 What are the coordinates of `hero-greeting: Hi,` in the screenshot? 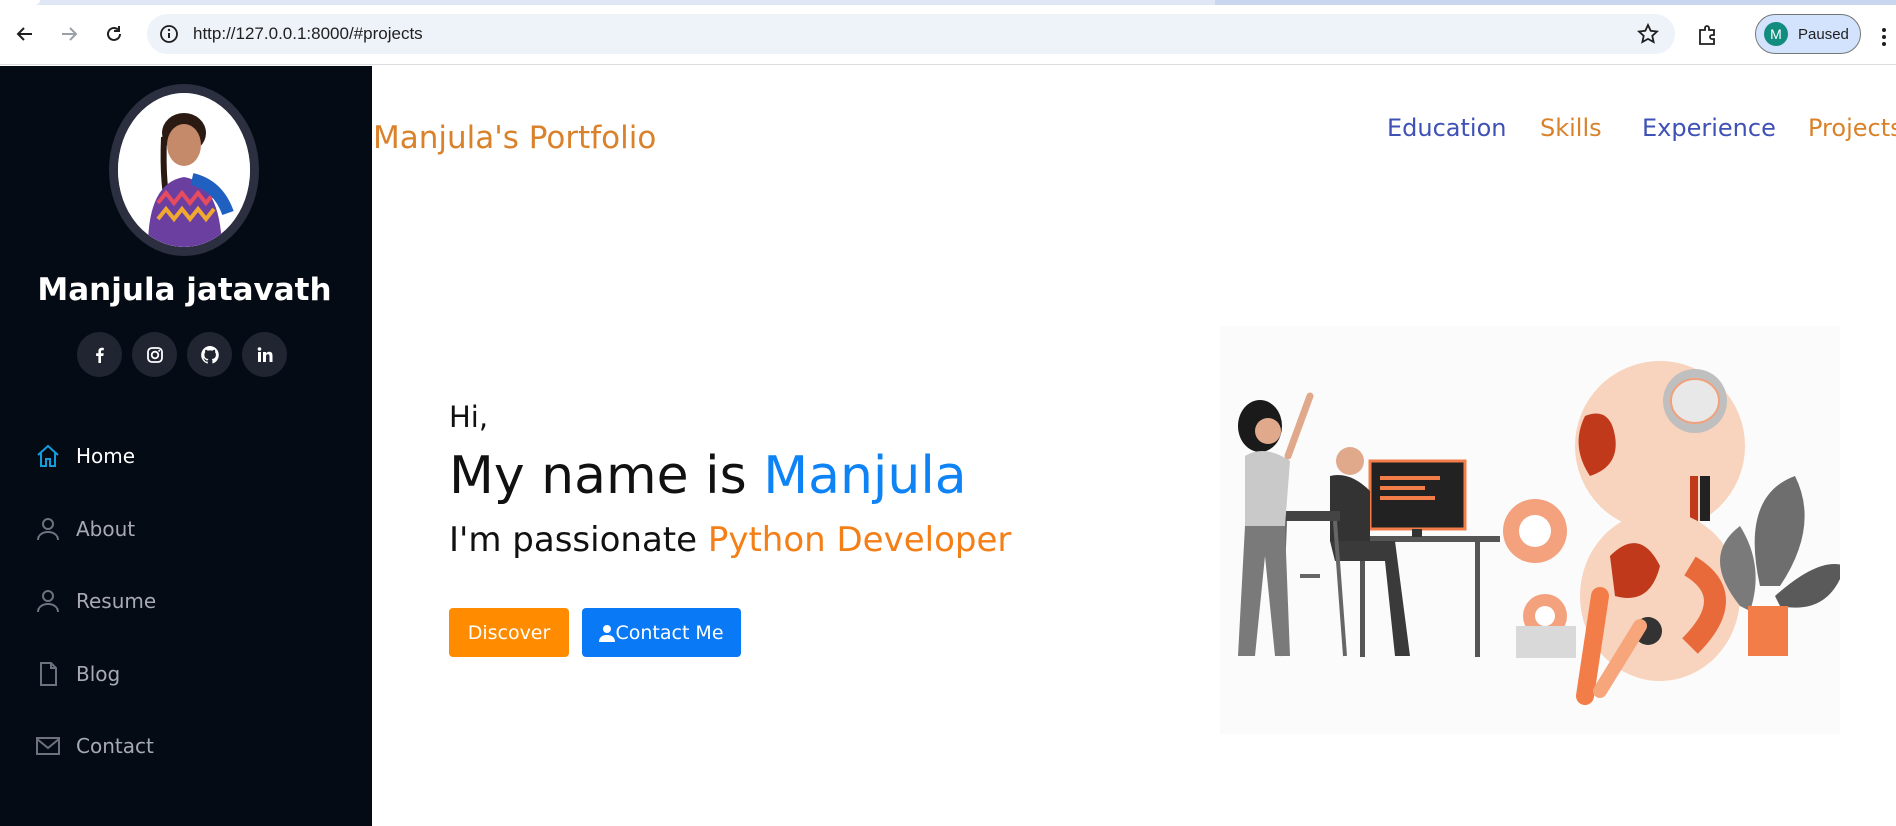 It's located at (469, 417).